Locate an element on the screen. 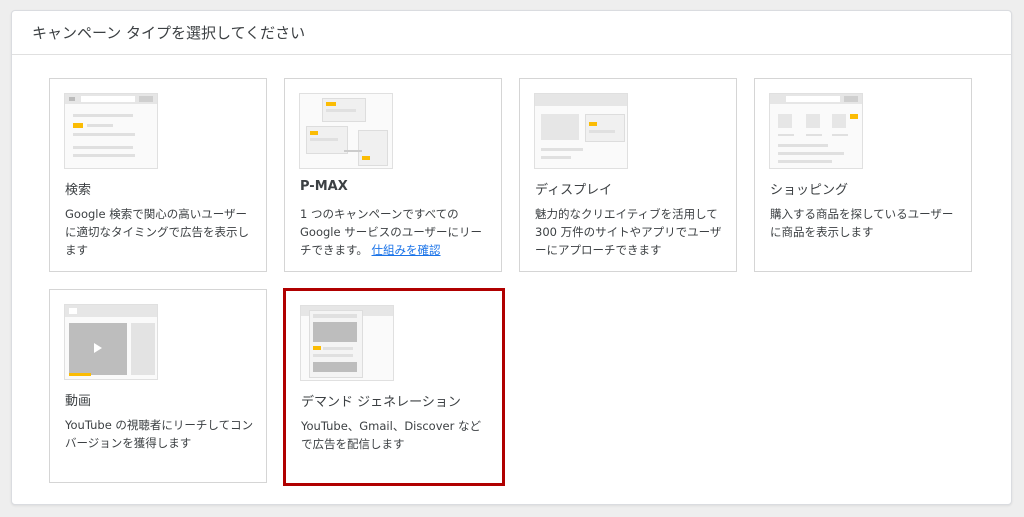 The width and height of the screenshot is (1024, 517). card-title: ショッピング is located at coordinates (809, 190).